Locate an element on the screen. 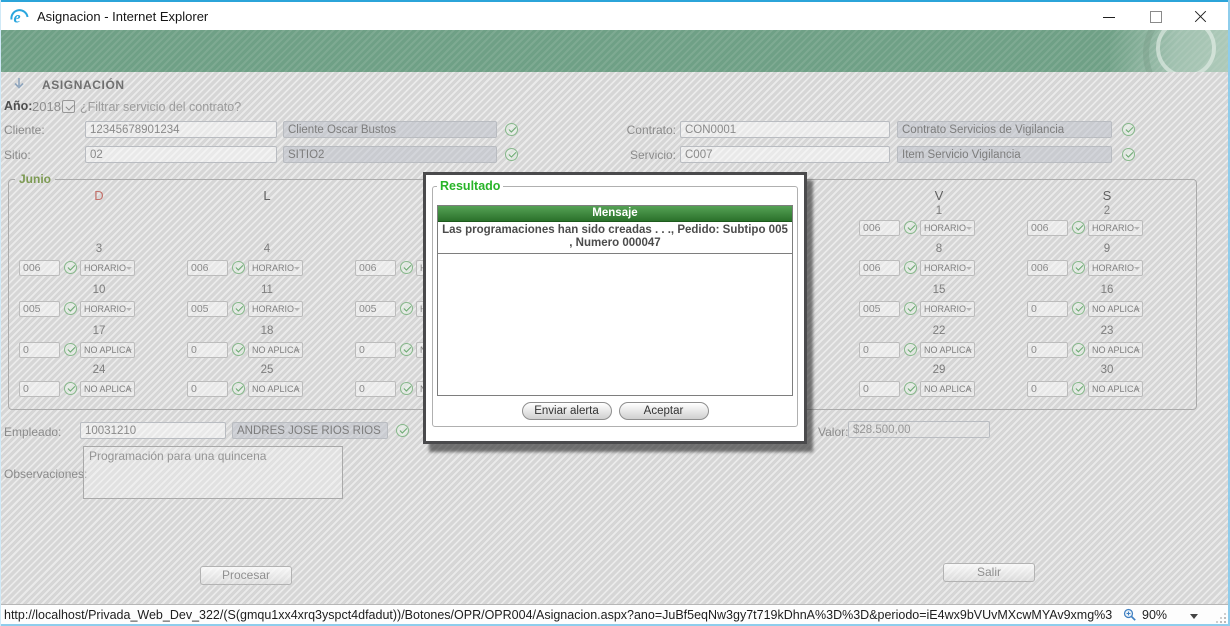  calendar-day-number: 30 is located at coordinates (1107, 370).